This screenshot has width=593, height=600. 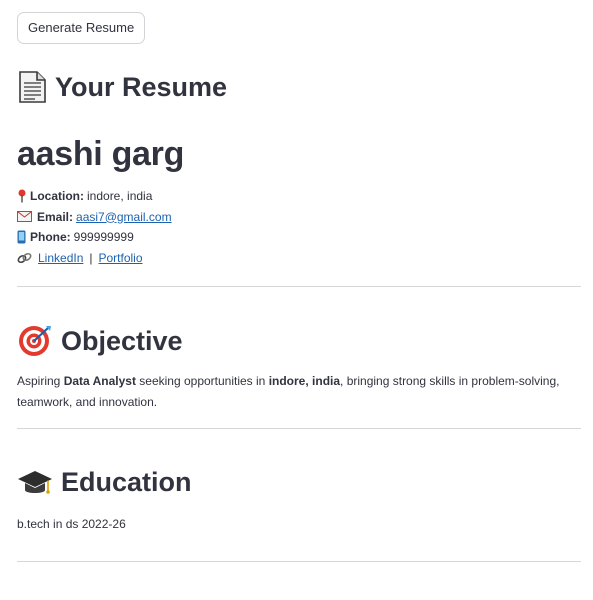 What do you see at coordinates (71, 524) in the screenshot?
I see `education-text: b.tech in ds 2022-26` at bounding box center [71, 524].